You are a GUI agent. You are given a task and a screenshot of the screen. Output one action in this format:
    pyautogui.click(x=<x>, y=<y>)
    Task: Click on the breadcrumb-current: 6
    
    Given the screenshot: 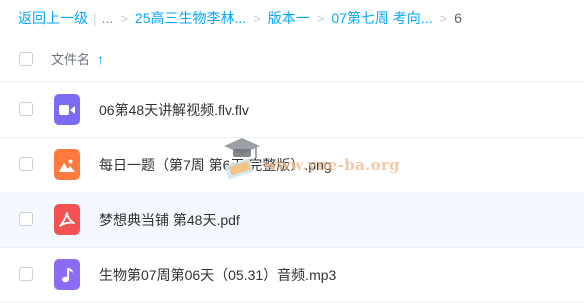 What is the action you would take?
    pyautogui.click(x=458, y=18)
    